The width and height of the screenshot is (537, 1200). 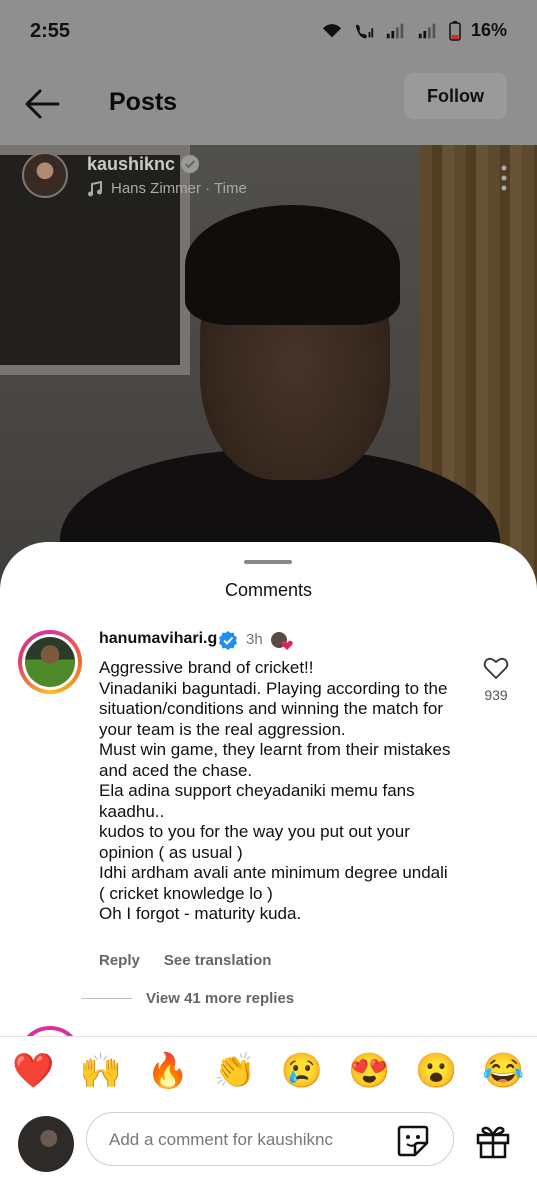 What do you see at coordinates (496, 695) in the screenshot?
I see `like-count: 939` at bounding box center [496, 695].